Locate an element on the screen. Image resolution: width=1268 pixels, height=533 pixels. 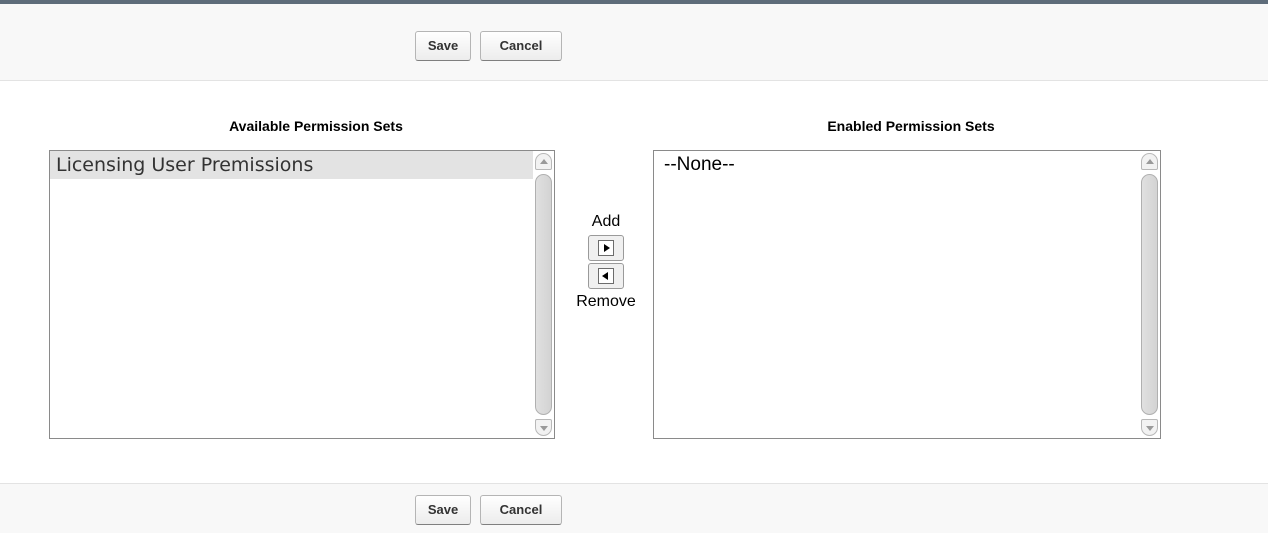
remove-button is located at coordinates (606, 276).